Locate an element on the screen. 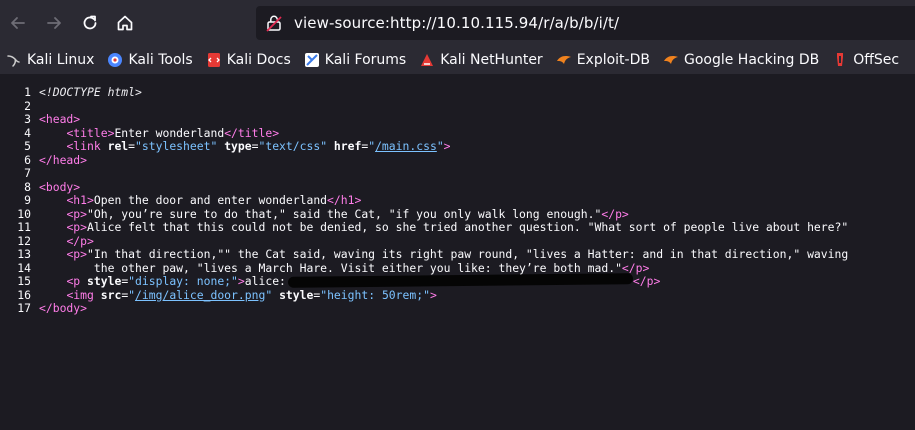 Image resolution: width=915 pixels, height=430 pixels. reload-icon is located at coordinates (90, 22).